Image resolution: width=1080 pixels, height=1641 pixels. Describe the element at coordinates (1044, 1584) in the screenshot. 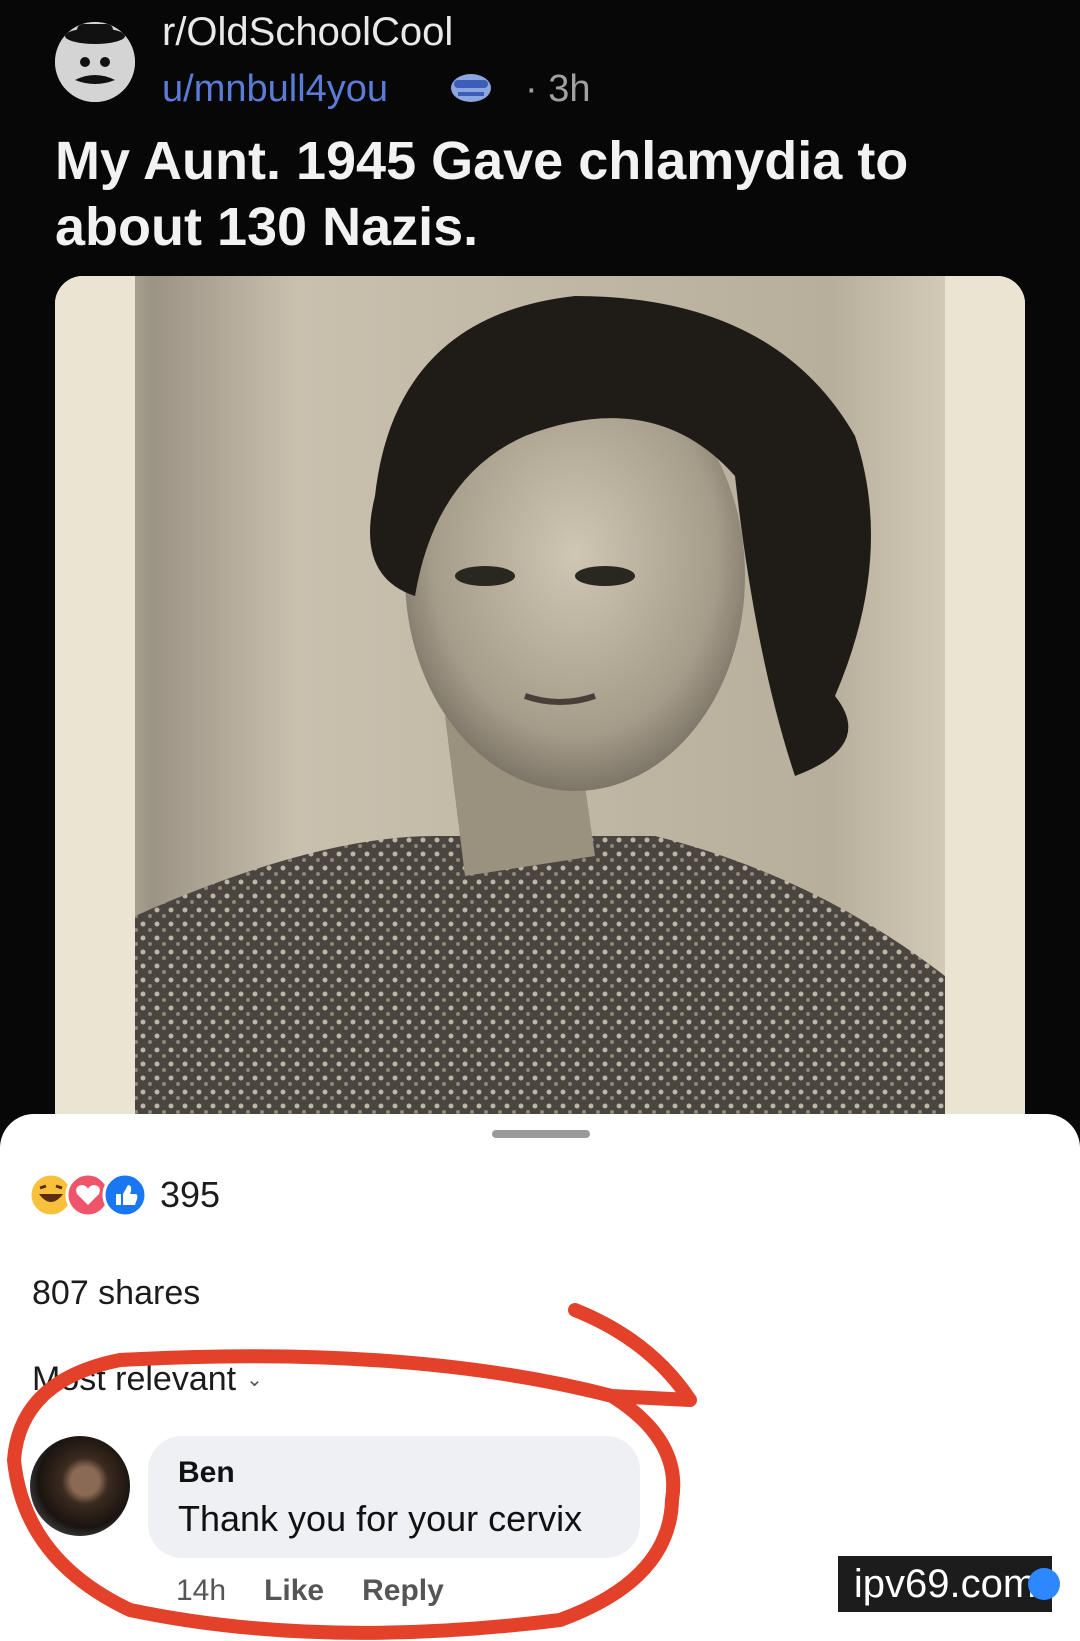

I see `watermark-bubble-icon` at that location.